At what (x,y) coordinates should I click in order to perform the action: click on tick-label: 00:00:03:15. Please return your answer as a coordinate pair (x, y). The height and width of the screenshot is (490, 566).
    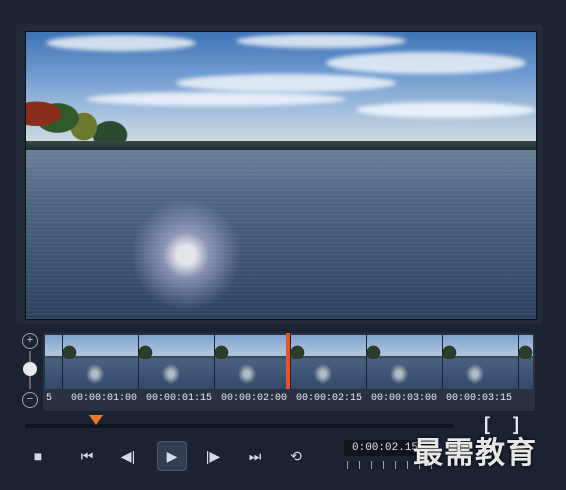
    Looking at the image, I should click on (479, 398).